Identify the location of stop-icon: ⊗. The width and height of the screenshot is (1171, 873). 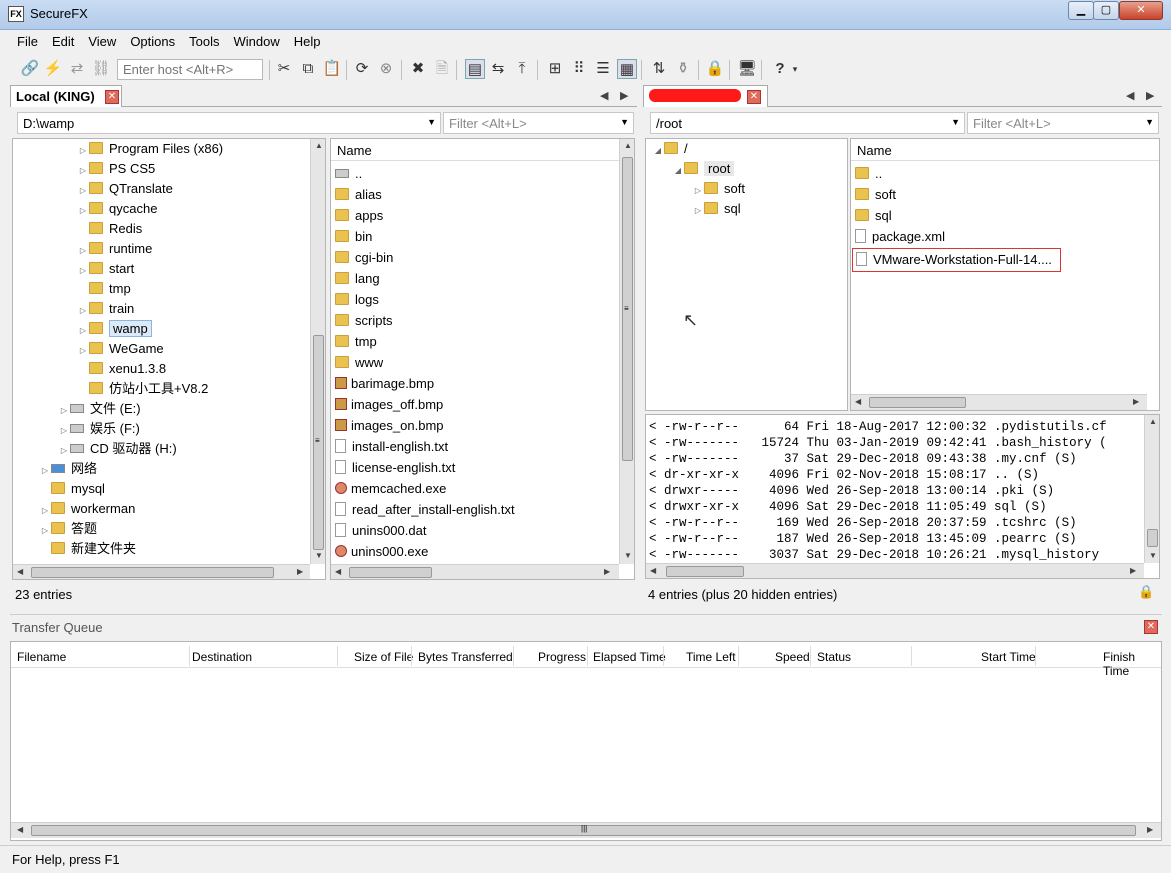
(386, 69).